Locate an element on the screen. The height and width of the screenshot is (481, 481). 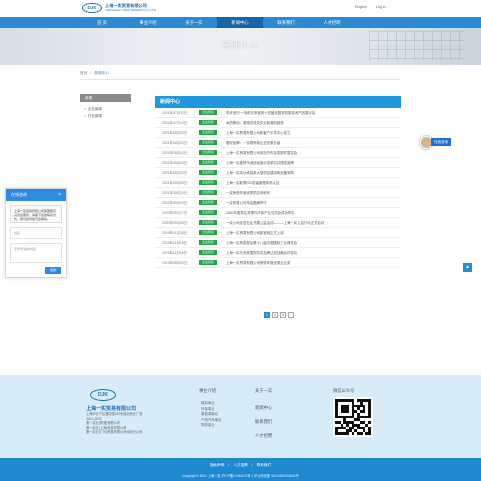
sidebar: 新闻 企业新闻 行业新闻 is located at coordinates (105, 107).